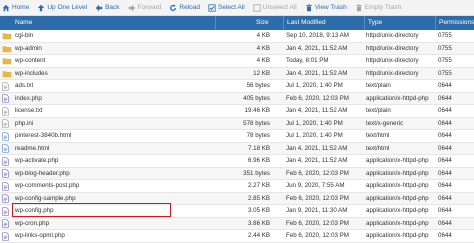 The image size is (474, 243). Describe the element at coordinates (275, 7) in the screenshot. I see `unselect-all-button: Unselect All` at that location.